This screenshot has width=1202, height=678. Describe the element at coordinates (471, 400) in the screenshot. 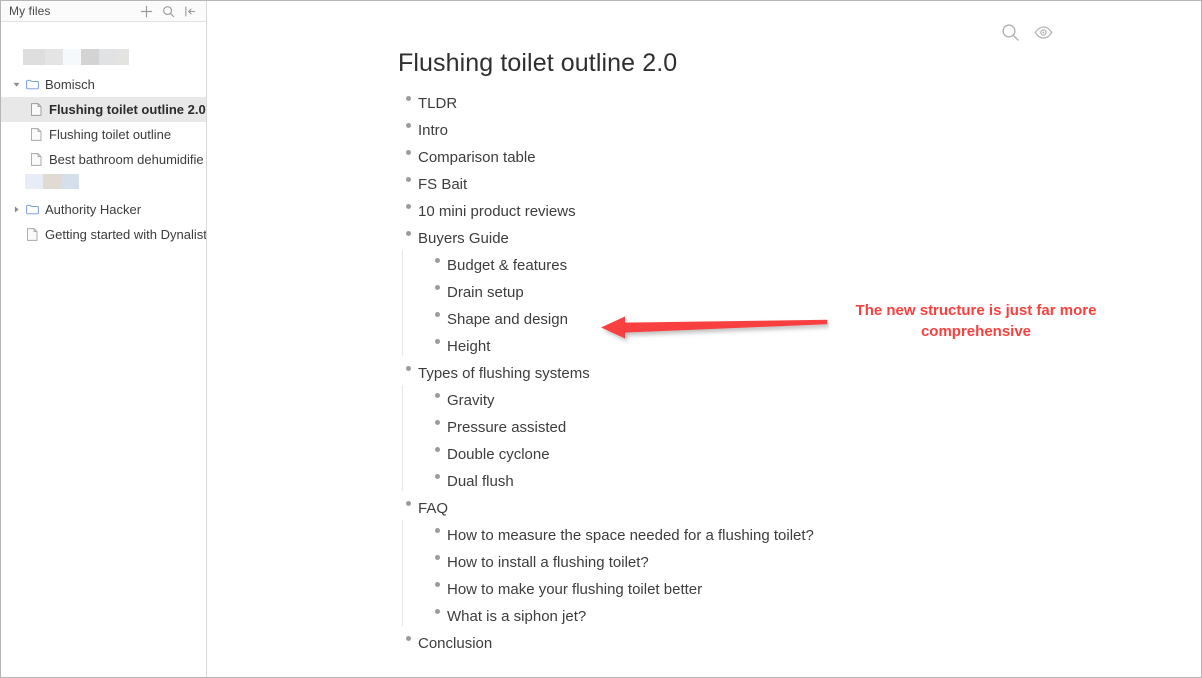

I see `outline-item-text: Gravity` at that location.